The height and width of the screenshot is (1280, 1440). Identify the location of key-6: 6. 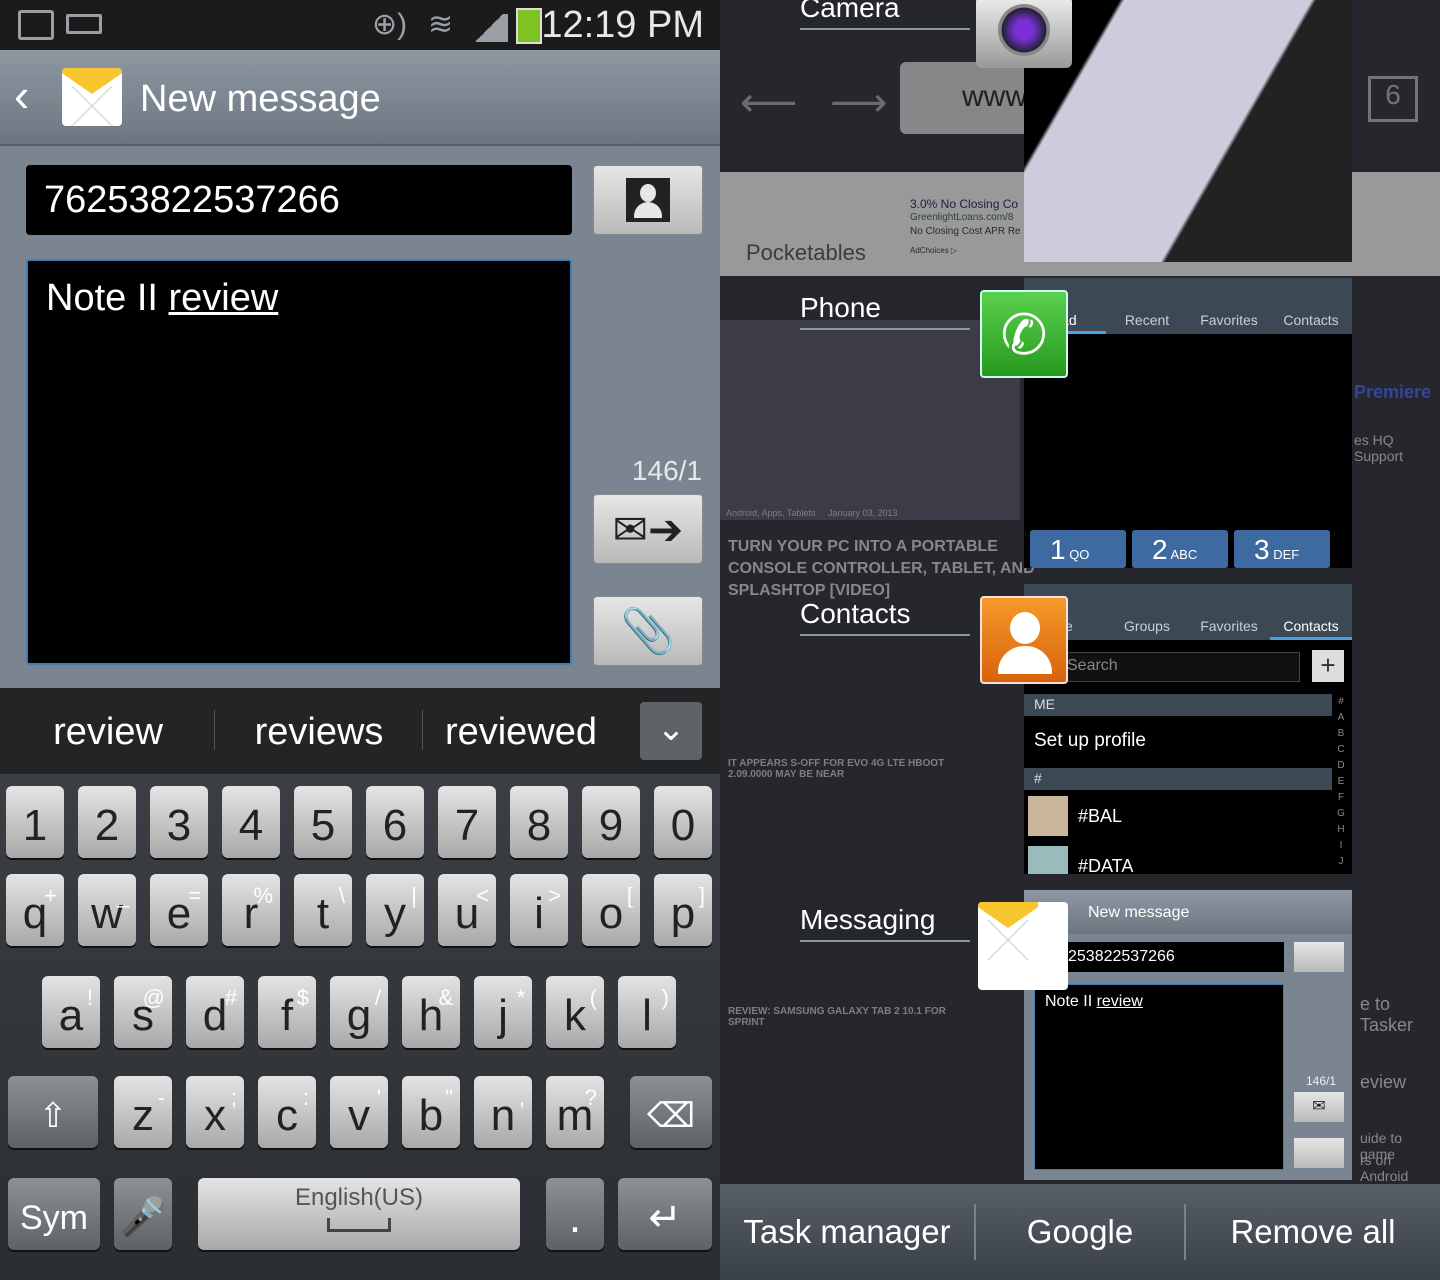
(395, 822).